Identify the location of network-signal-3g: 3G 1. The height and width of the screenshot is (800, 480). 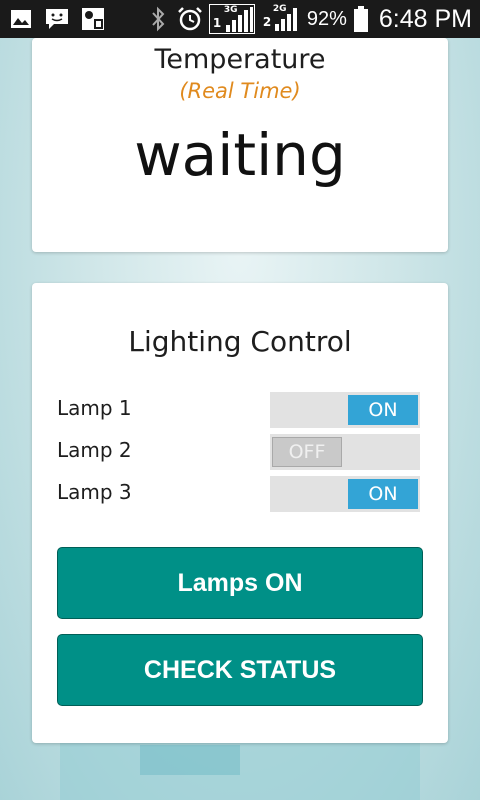
(231, 19).